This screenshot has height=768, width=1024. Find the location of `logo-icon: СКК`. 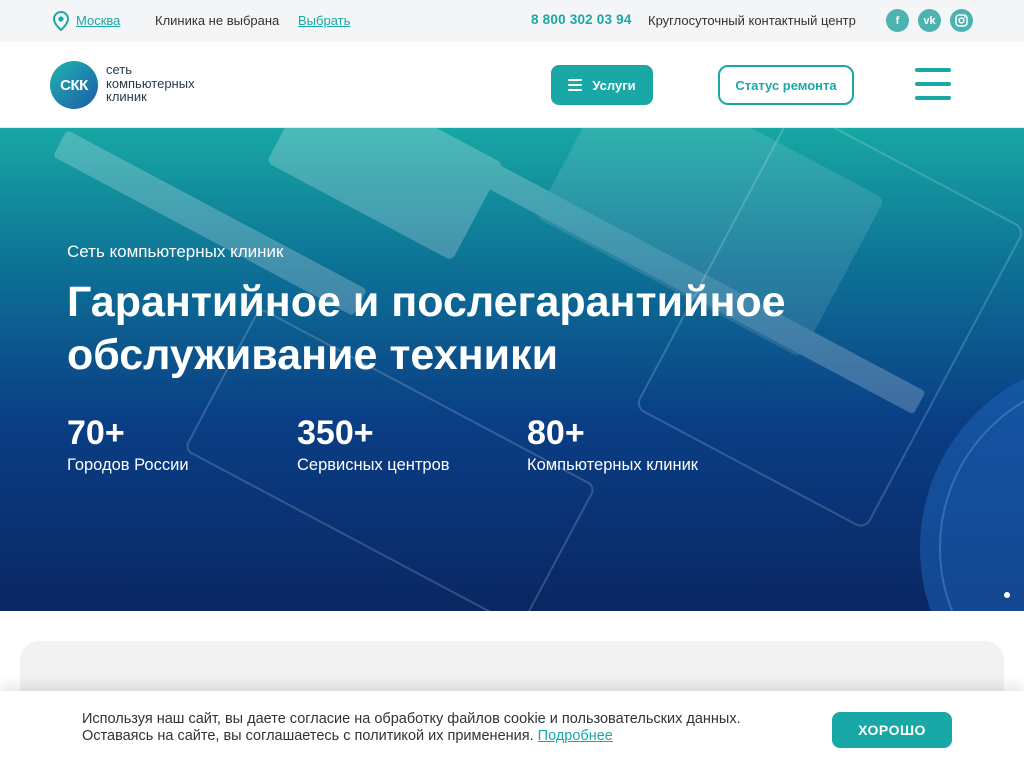

logo-icon: СКК is located at coordinates (74, 85).